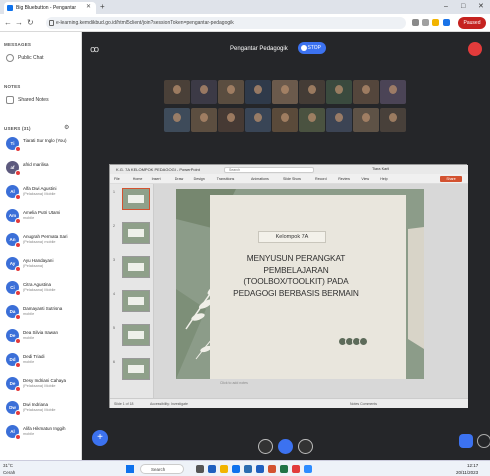 This screenshot has width=490, height=476. What do you see at coordinates (321, 179) in the screenshot?
I see `ppt-menu-item: Record` at bounding box center [321, 179].